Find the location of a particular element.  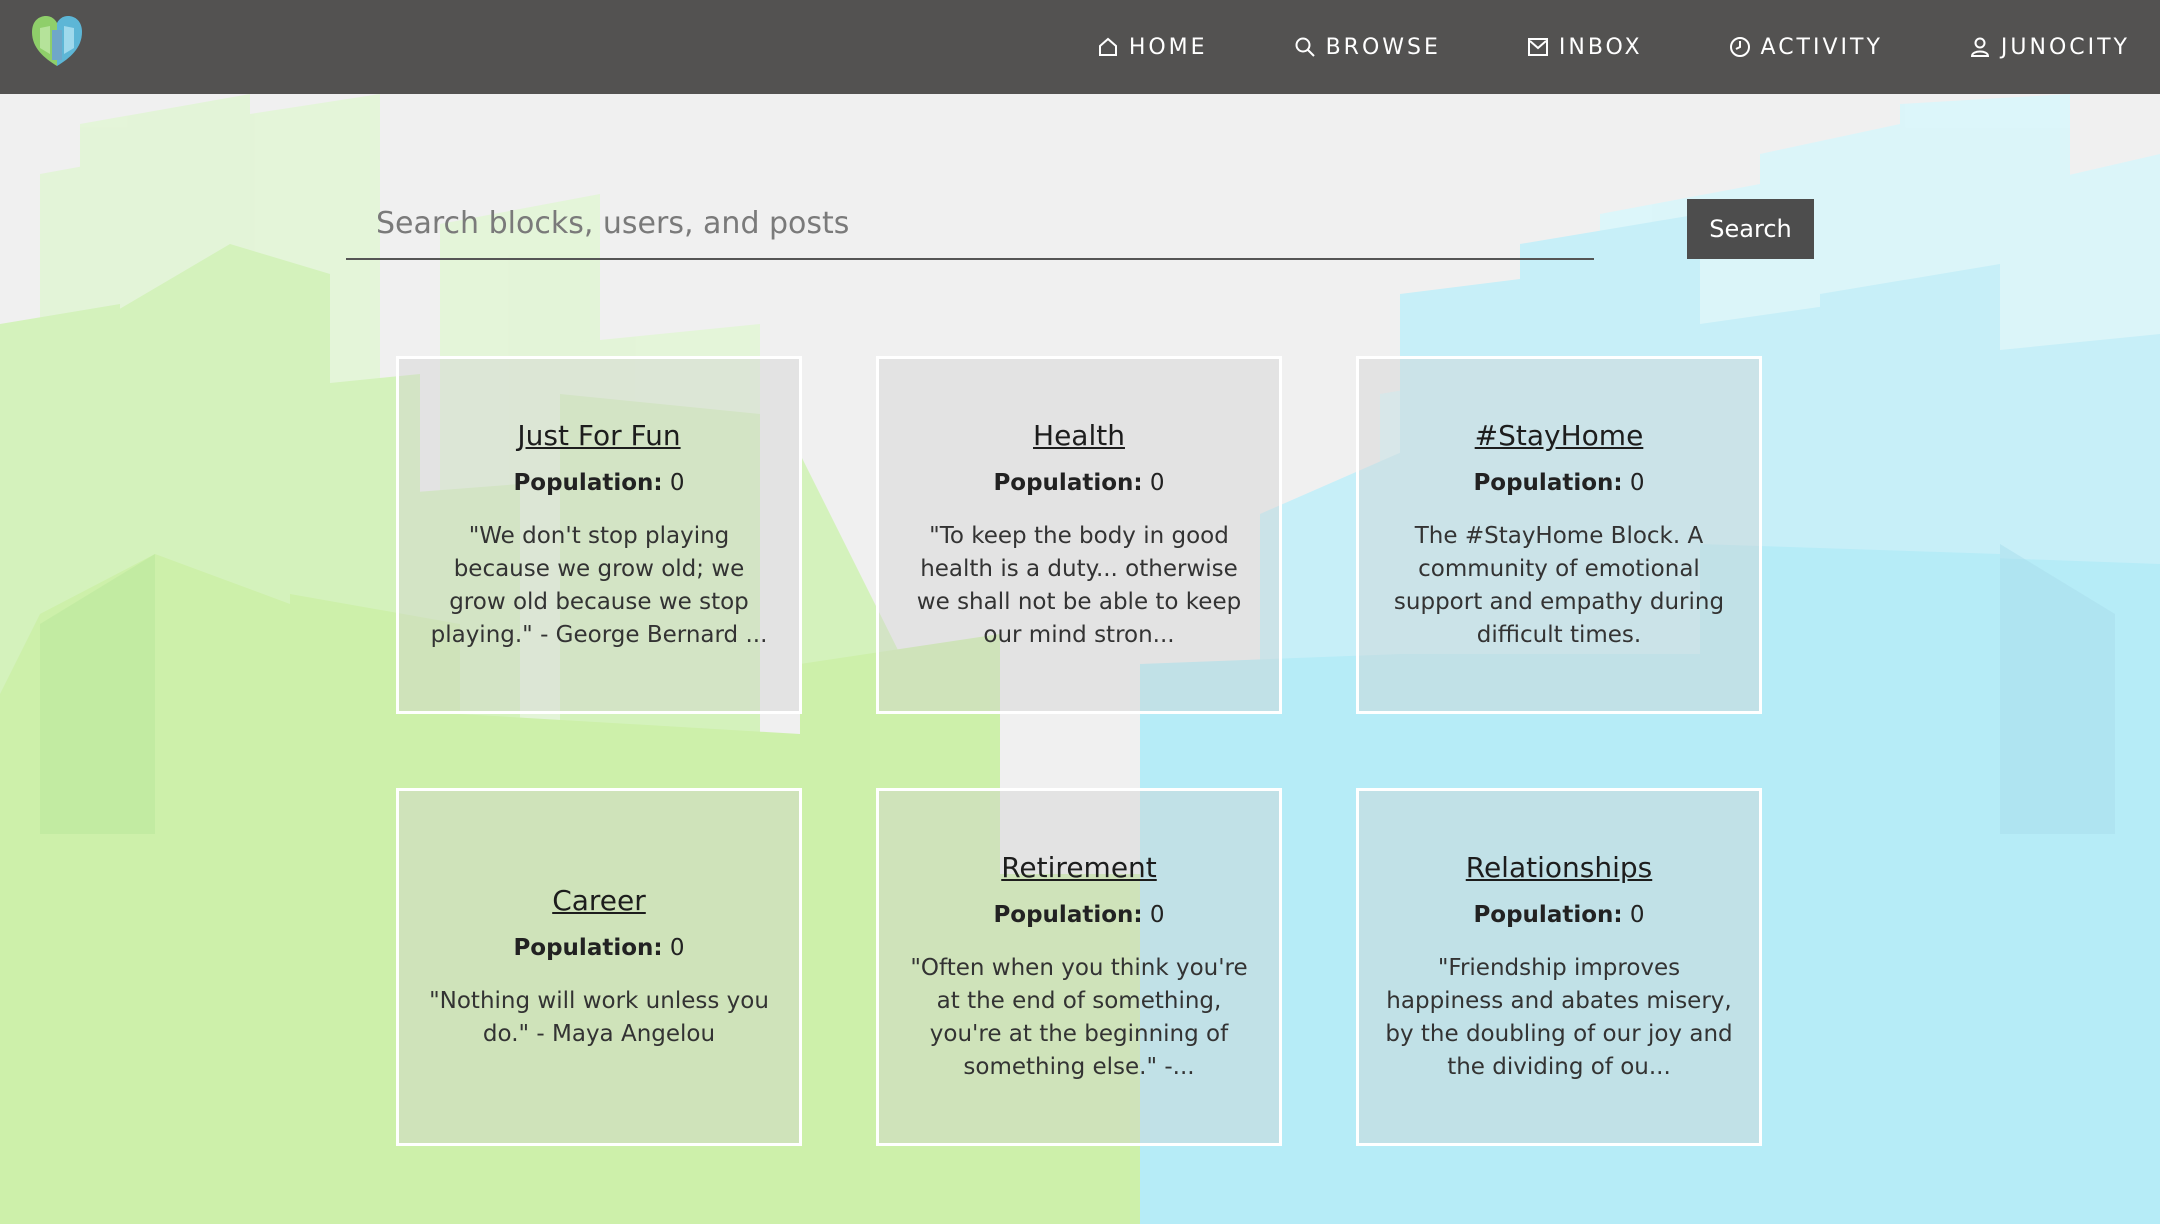

junocity-logo-icon is located at coordinates (57, 42).